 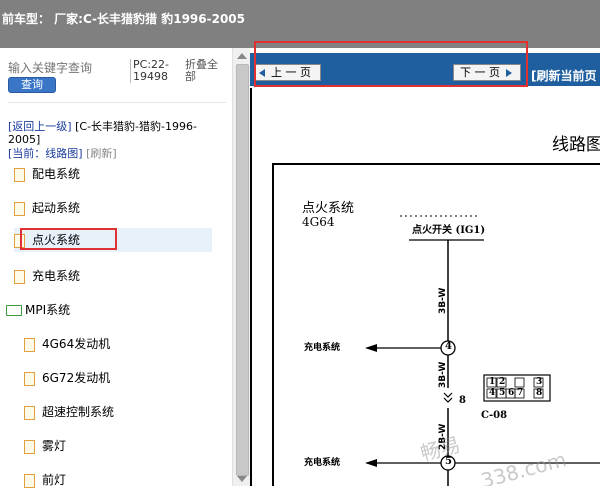 What do you see at coordinates (115, 133) in the screenshot?
I see `breadcrumb: [返回上一级] [C-长丰猎豹-猎豹-1996-2005]` at bounding box center [115, 133].